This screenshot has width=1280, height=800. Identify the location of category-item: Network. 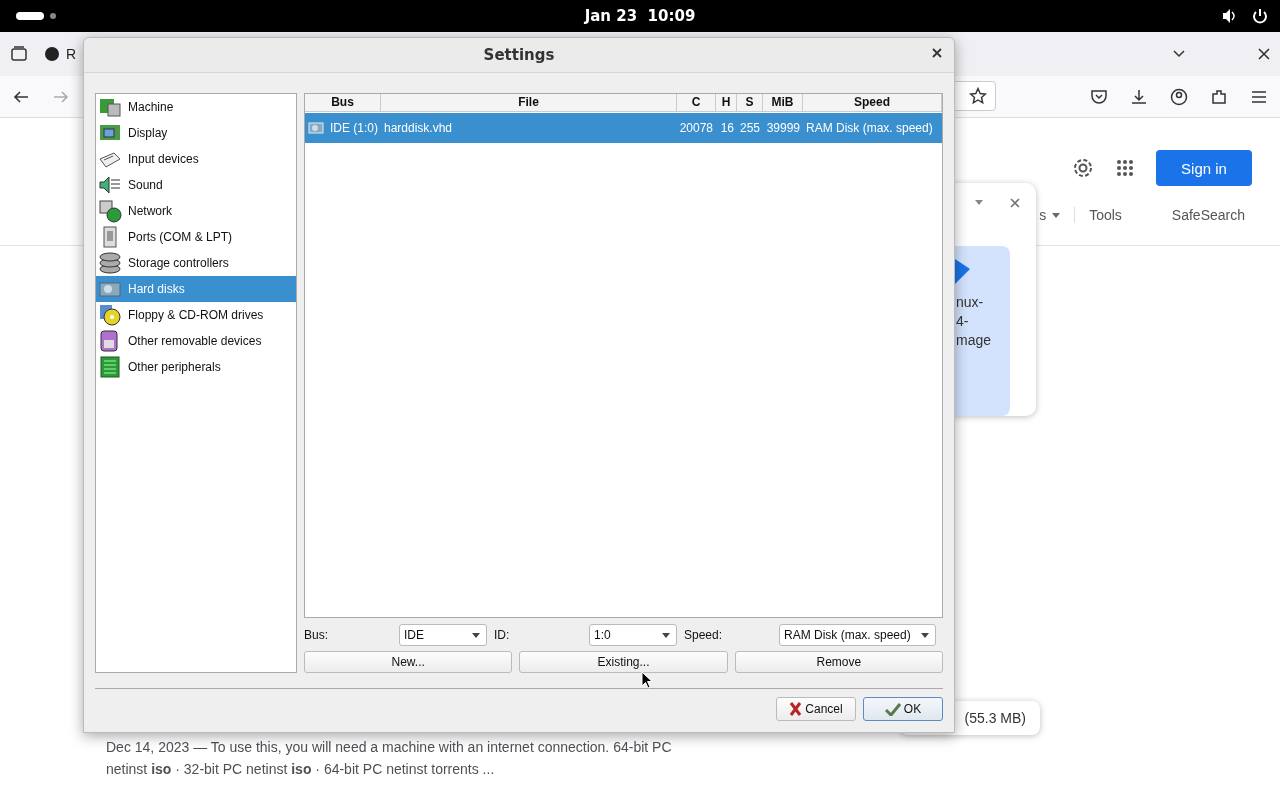
(196, 211).